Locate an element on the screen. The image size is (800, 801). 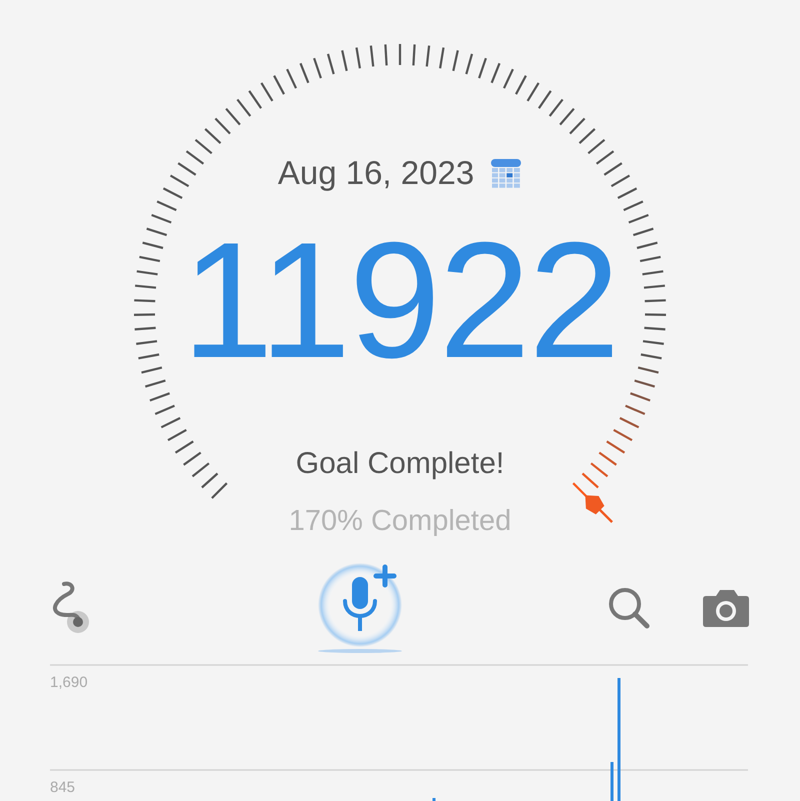
axis-label: 1,690 is located at coordinates (69, 682).